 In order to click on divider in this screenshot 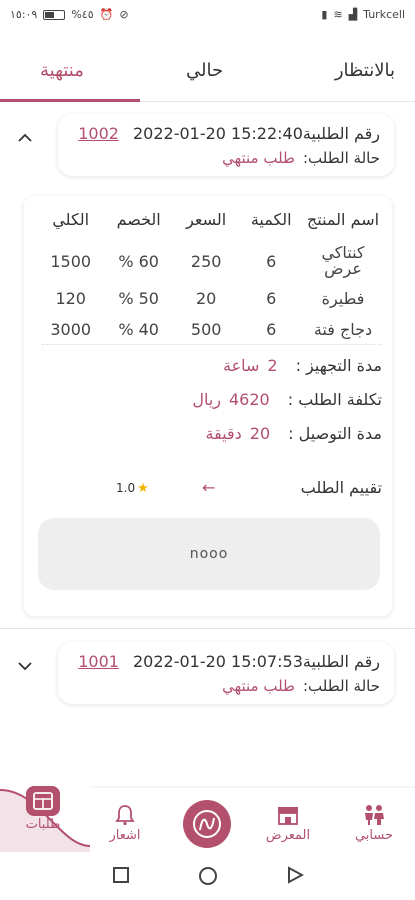, I will do `click(212, 344)`.